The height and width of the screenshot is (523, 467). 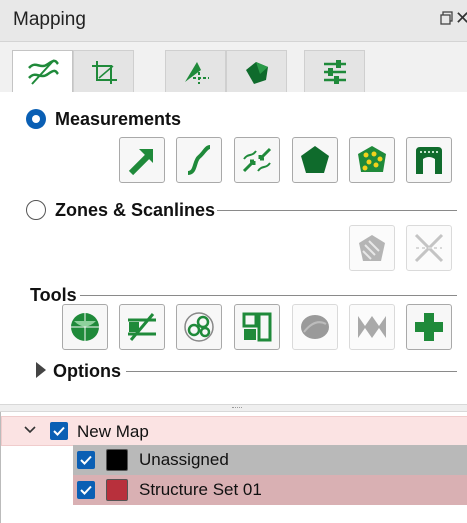 I want to click on panel-splitter, so click(x=233, y=408).